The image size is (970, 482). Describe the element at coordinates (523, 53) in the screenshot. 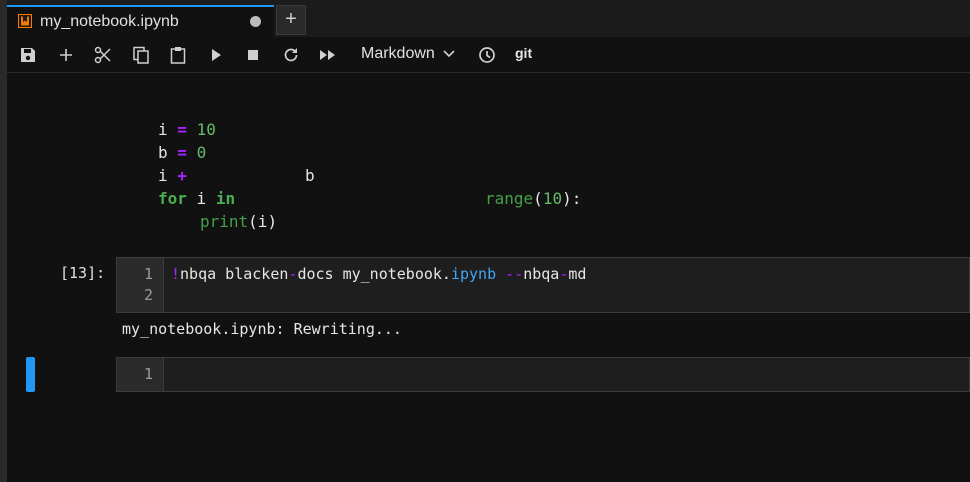

I see `git-button: git` at that location.